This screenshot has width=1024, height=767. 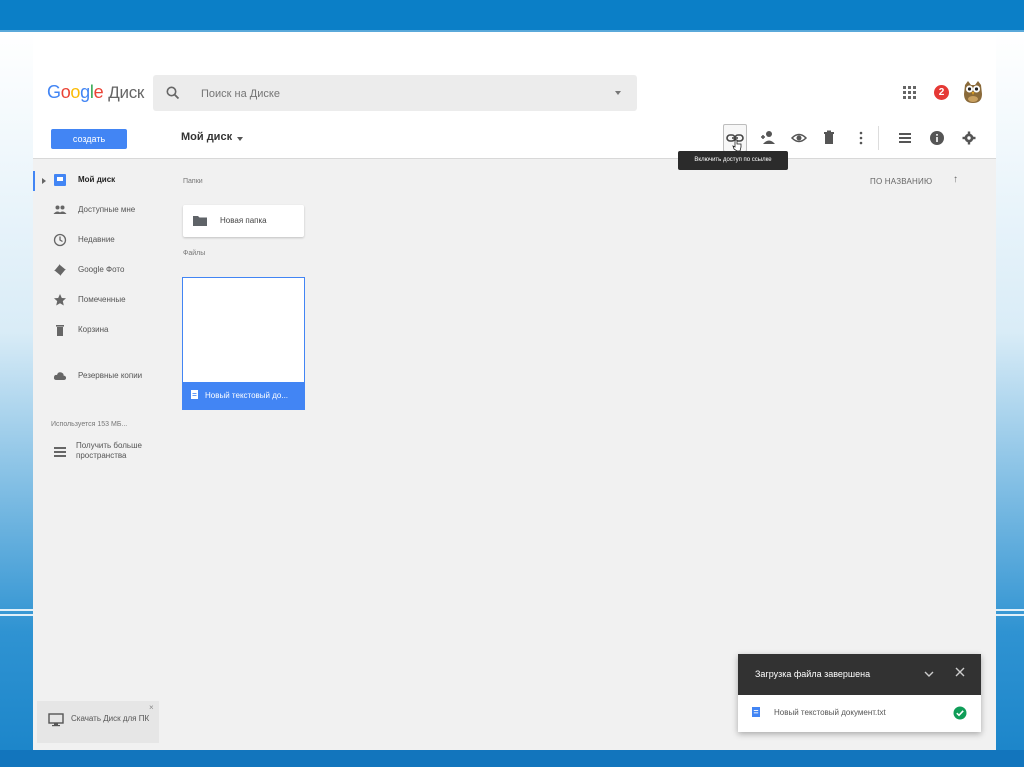 I want to click on files-section-label: Файлы, so click(x=194, y=253).